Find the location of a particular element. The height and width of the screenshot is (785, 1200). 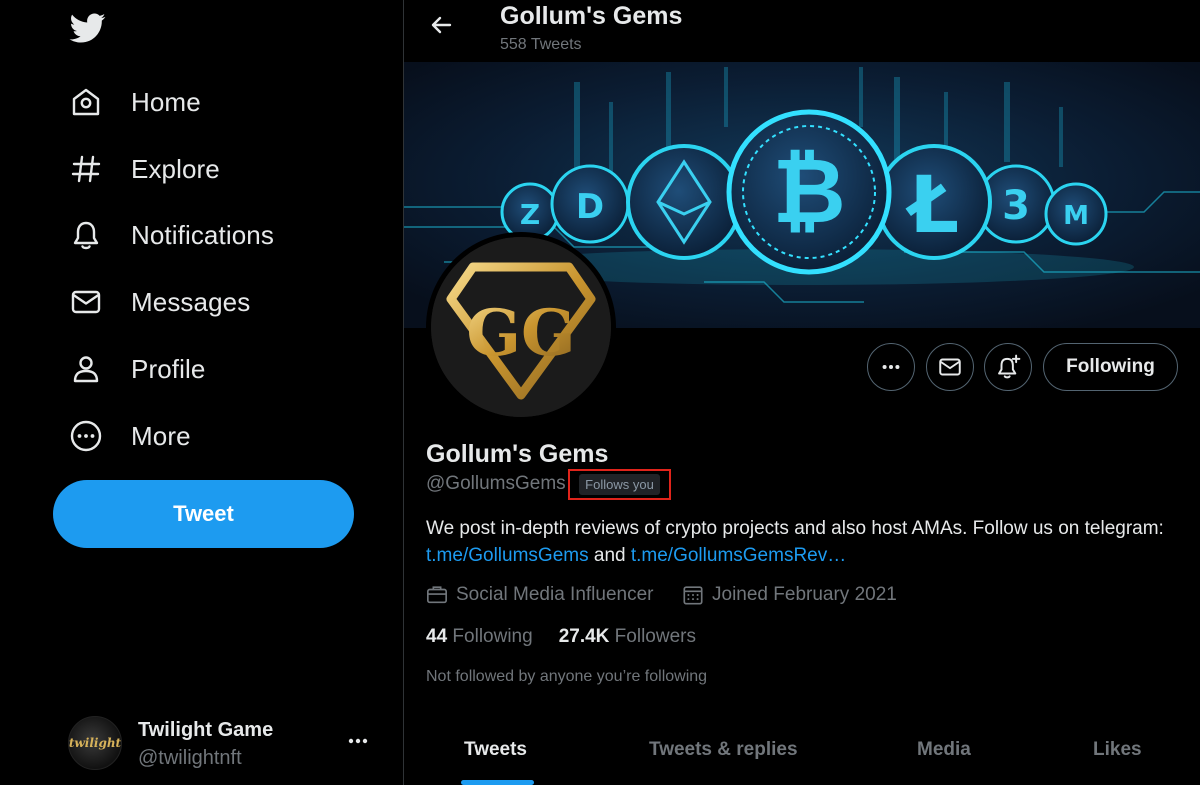

bell-plus-icon is located at coordinates (1009, 366).